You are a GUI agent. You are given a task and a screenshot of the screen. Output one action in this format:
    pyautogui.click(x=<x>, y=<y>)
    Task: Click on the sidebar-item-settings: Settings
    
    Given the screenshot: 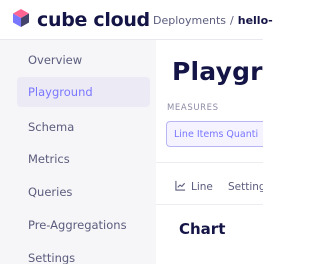 What is the action you would take?
    pyautogui.click(x=83, y=253)
    